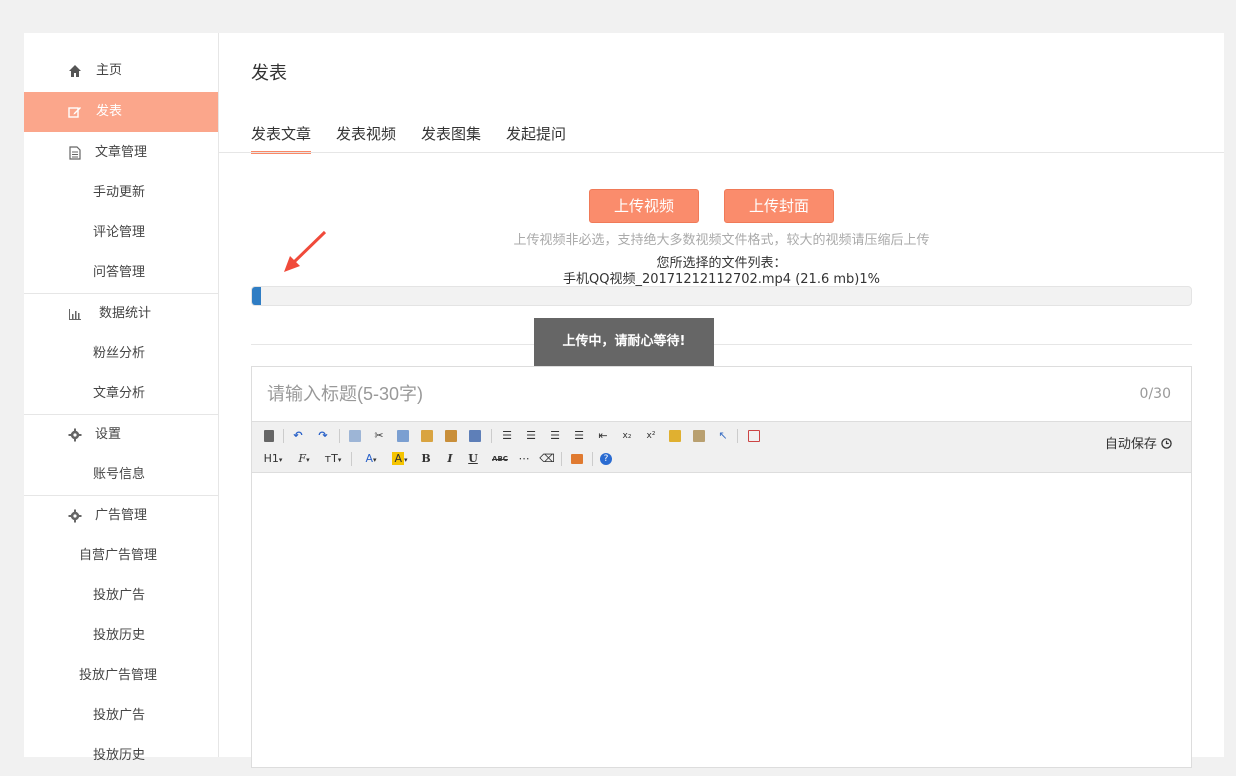 Image resolution: width=1236 pixels, height=776 pixels. I want to click on size-label: тT, so click(331, 458).